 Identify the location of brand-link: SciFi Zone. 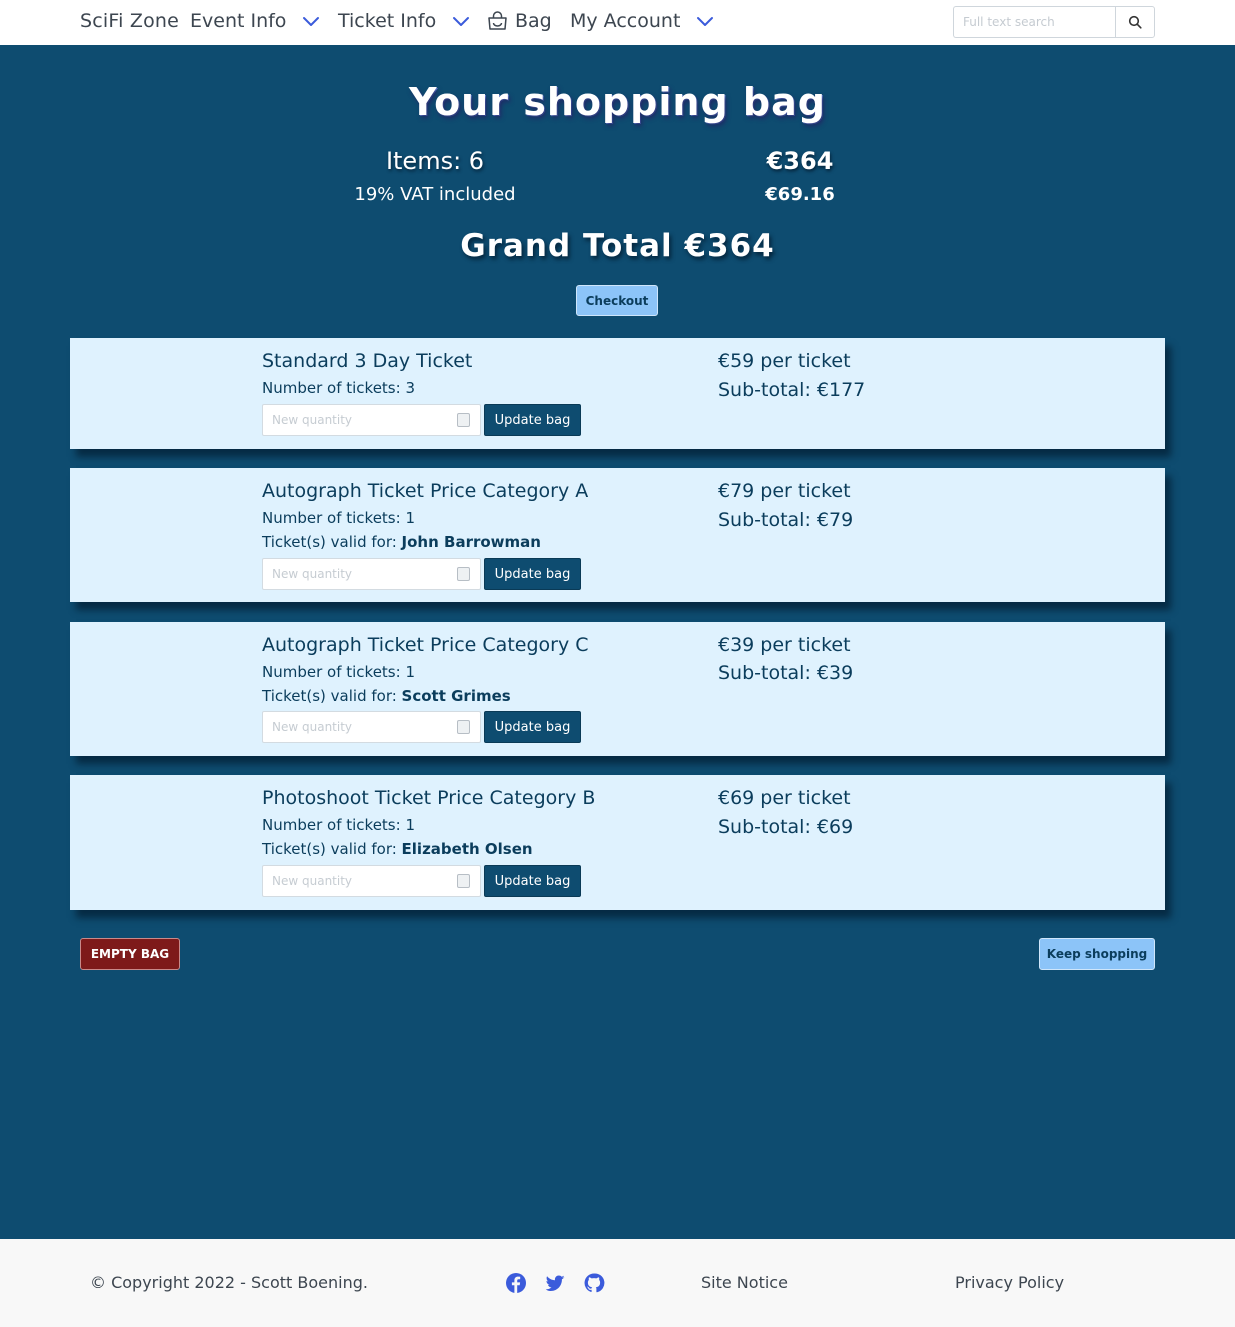
(129, 21).